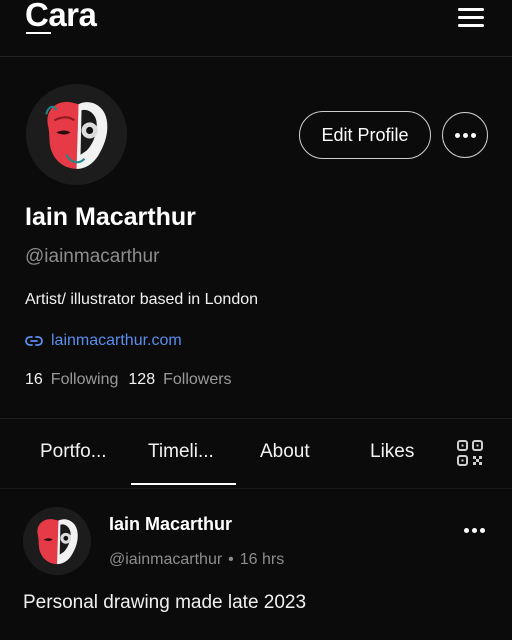 The width and height of the screenshot is (512, 640). What do you see at coordinates (165, 560) in the screenshot?
I see `post-author-handle: @iainmacarthur` at bounding box center [165, 560].